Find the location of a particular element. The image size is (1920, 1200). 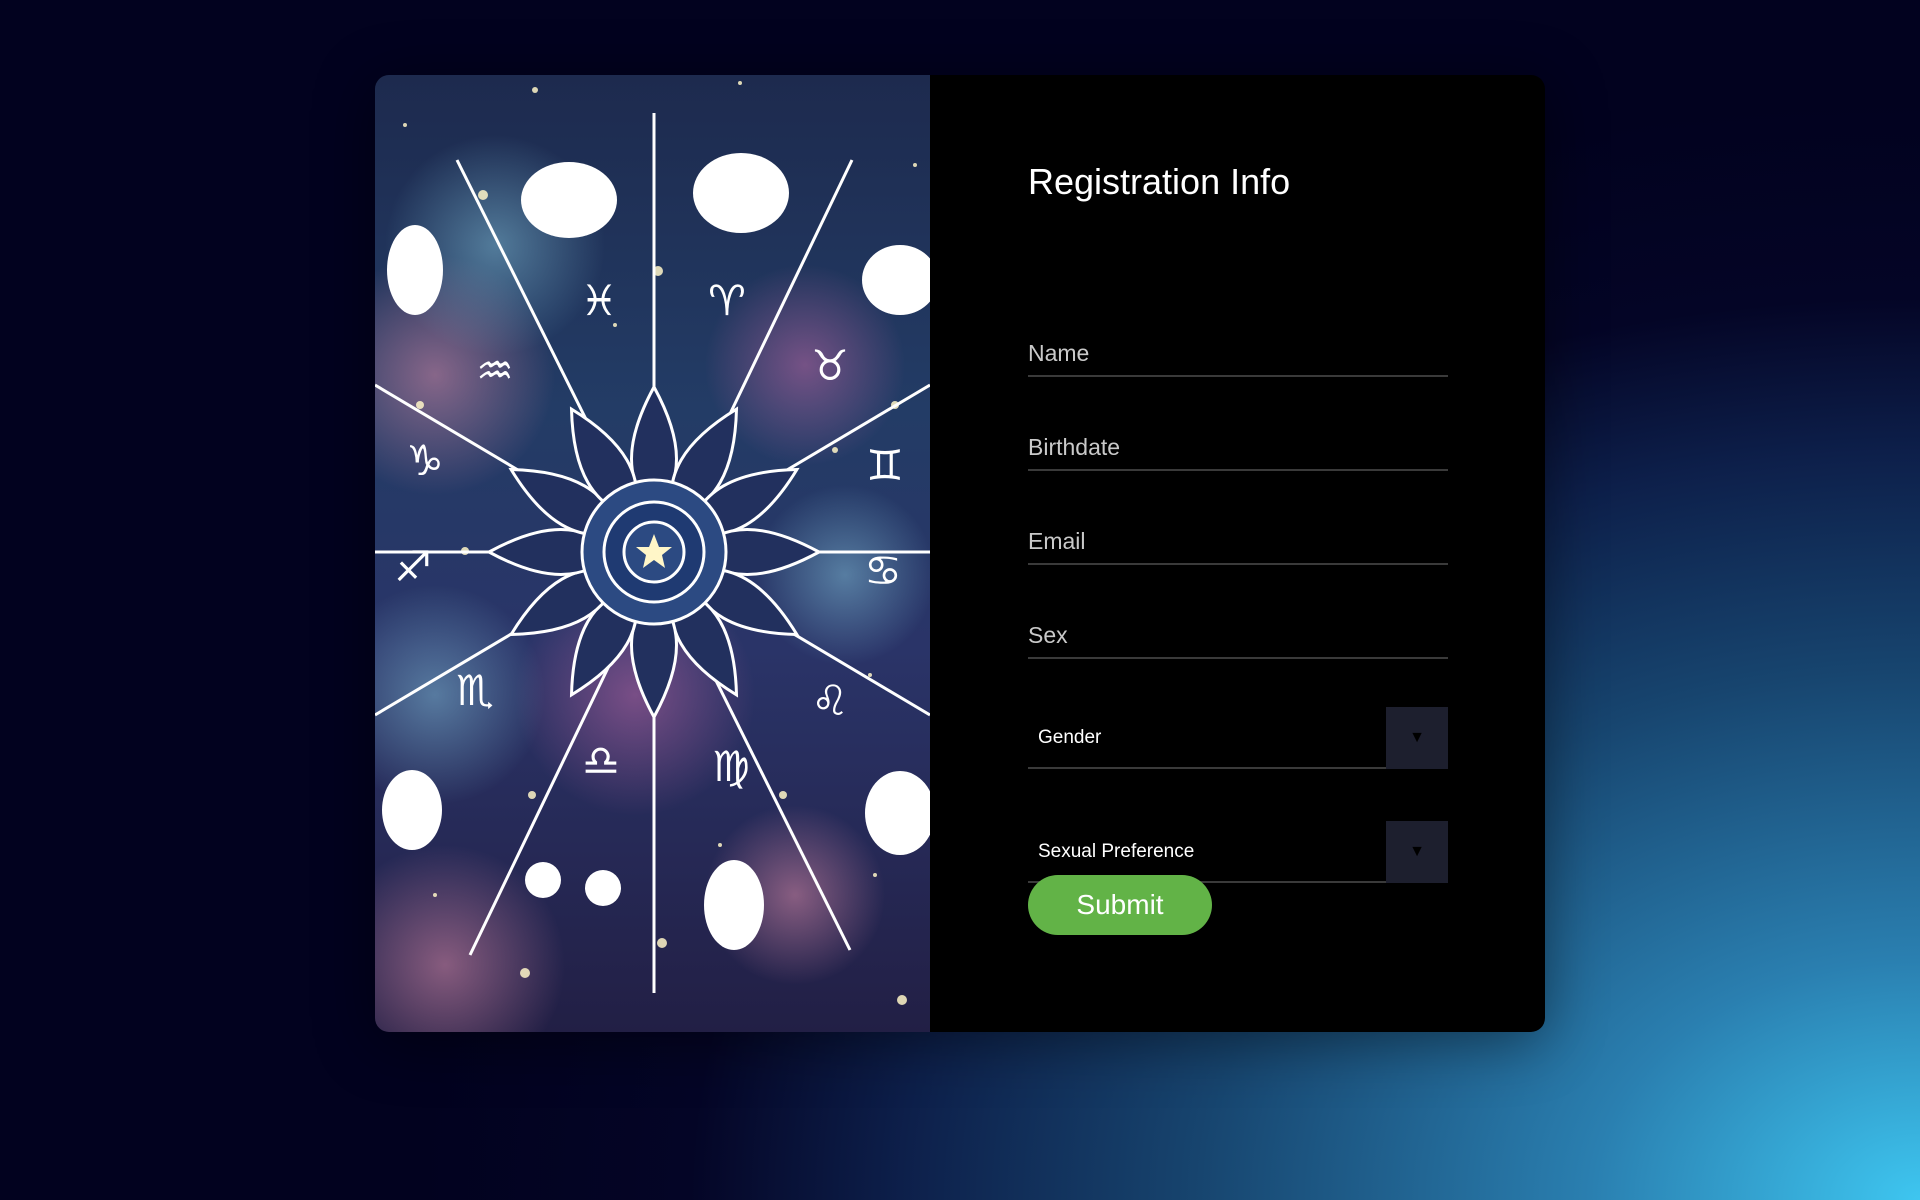

form-title: Registration Info is located at coordinates (1159, 181).